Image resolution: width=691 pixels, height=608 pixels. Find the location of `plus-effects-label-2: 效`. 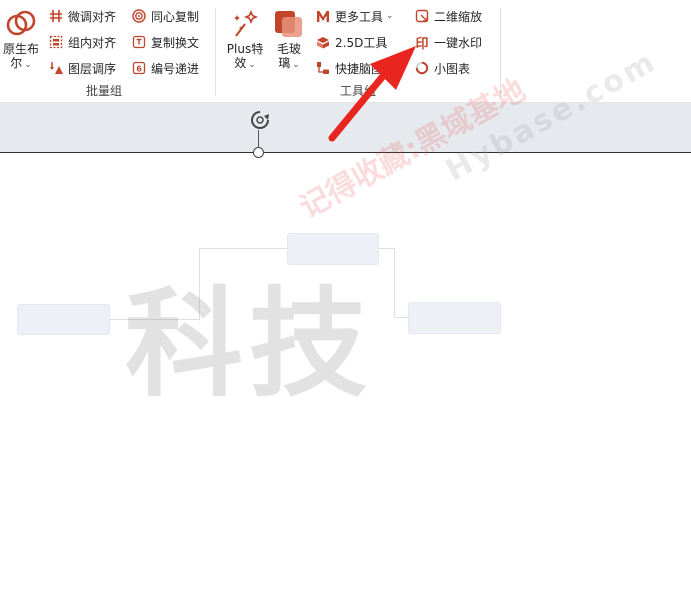

plus-effects-label-2: 效 is located at coordinates (240, 63).